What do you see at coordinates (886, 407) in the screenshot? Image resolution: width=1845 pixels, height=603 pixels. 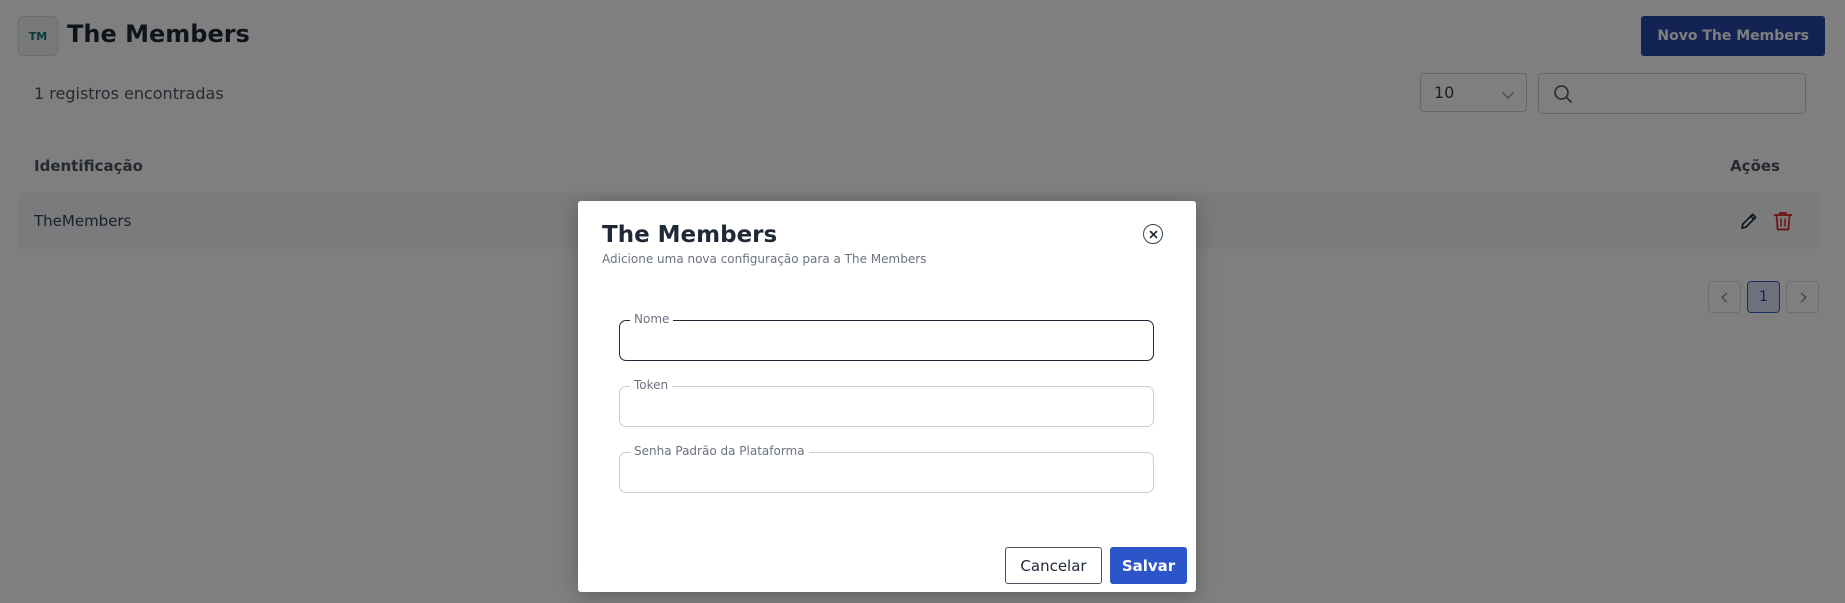 I see `token-input` at bounding box center [886, 407].